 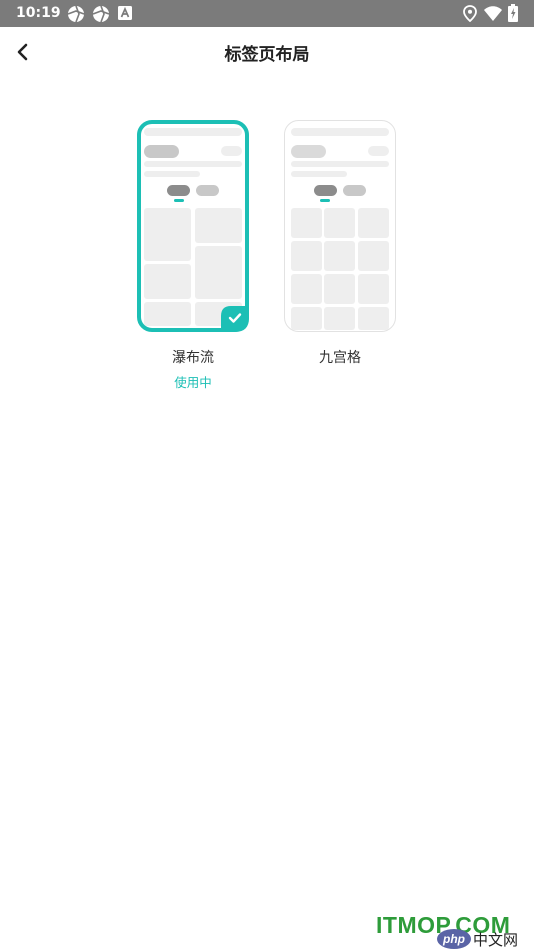 What do you see at coordinates (193, 358) in the screenshot?
I see `layout-label-waterfall: 瀑布流` at bounding box center [193, 358].